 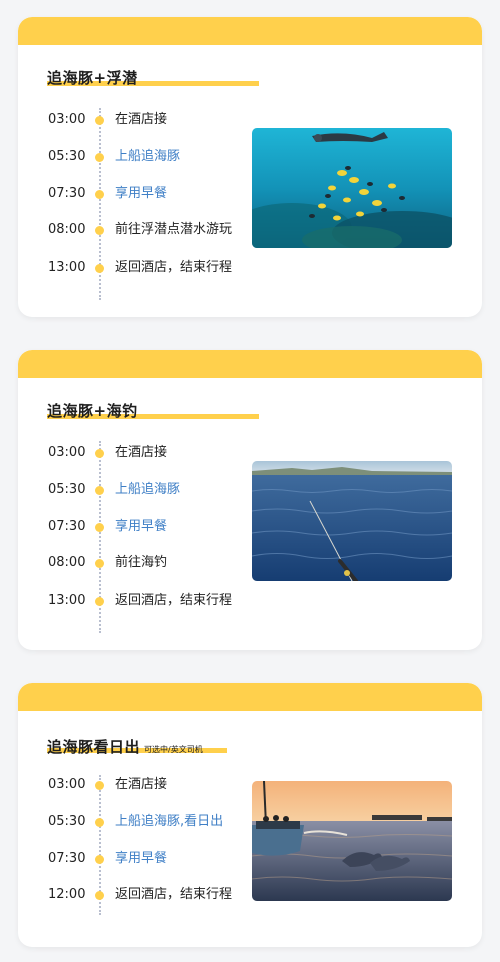 What do you see at coordinates (173, 749) in the screenshot?
I see `driver-note: 可选中/英文司机` at bounding box center [173, 749].